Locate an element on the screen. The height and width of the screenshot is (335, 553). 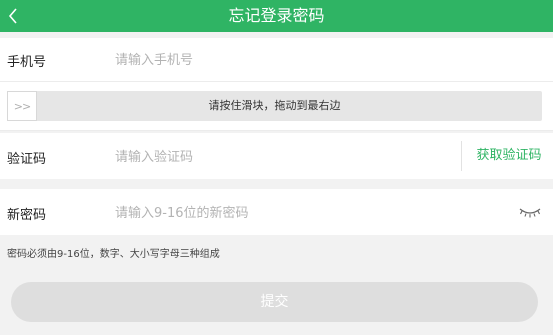
slider-track: 请按住滑块，拖动到最右边 >> is located at coordinates (274, 106).